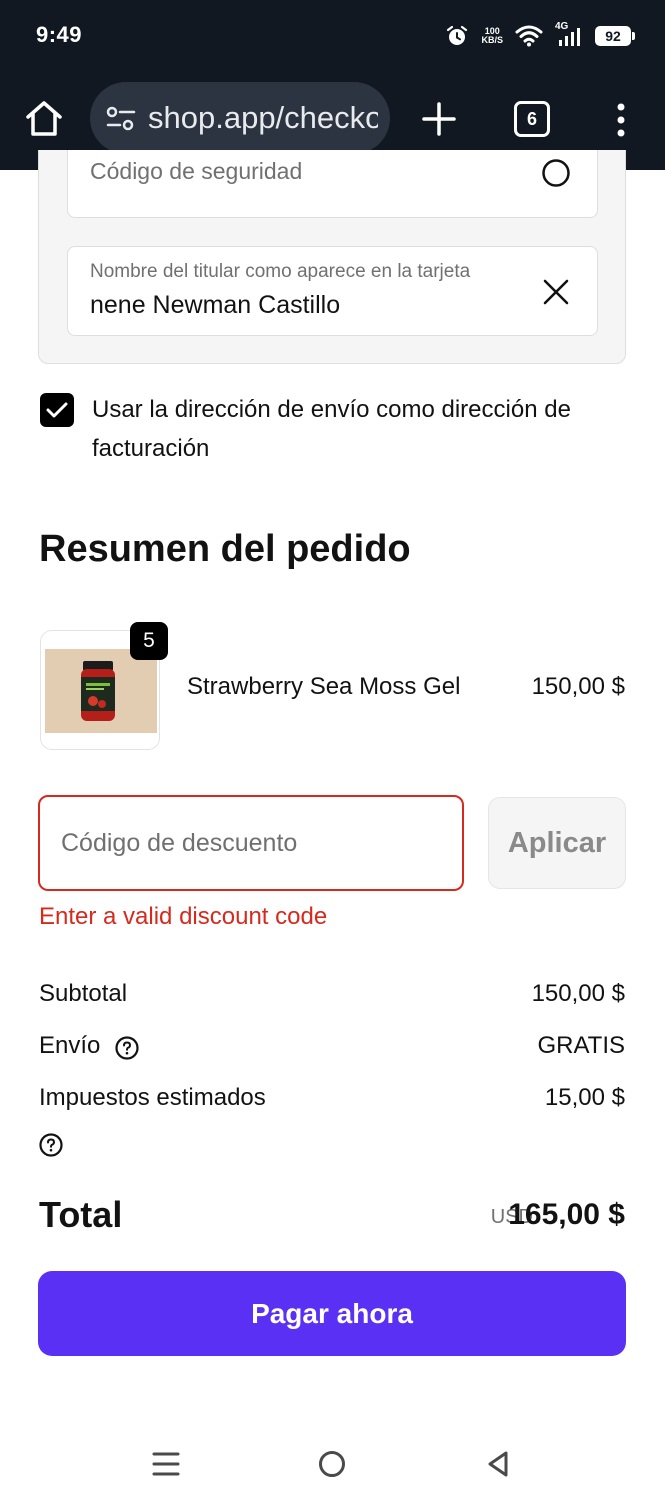  I want to click on browser-chrome: 9:49 100 KB/S 4G 92 shop.app/checko 6, so click(332, 85).